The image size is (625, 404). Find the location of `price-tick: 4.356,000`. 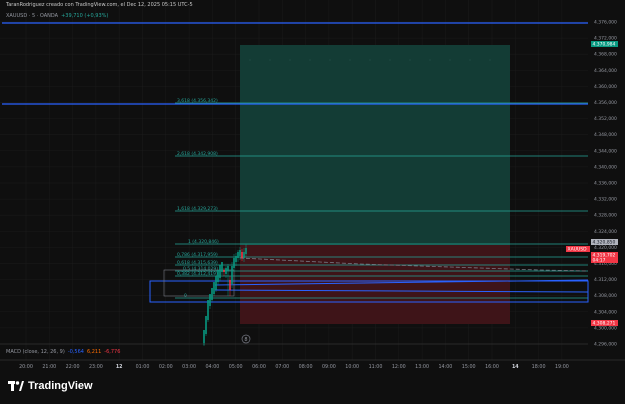

price-tick: 4.356,000 is located at coordinates (605, 103).